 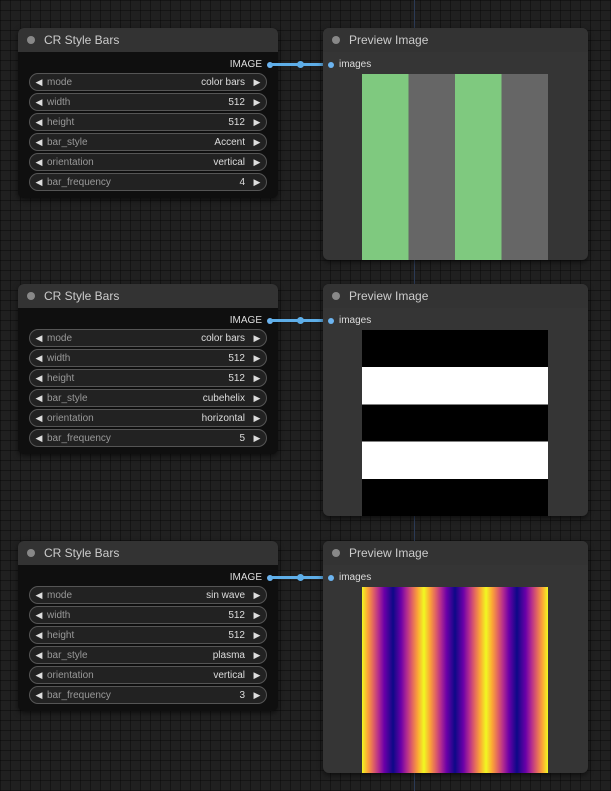 What do you see at coordinates (229, 675) in the screenshot?
I see `widget-value: vertical` at bounding box center [229, 675].